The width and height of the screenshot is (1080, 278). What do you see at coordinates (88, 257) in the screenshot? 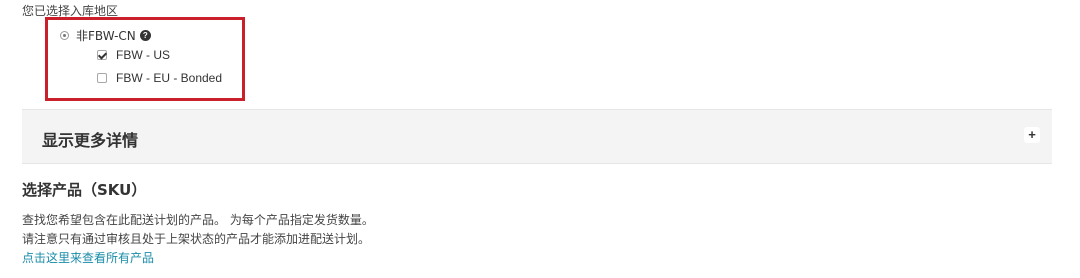
I see `view-all-products-link: 点击这里来查看所有产品` at bounding box center [88, 257].